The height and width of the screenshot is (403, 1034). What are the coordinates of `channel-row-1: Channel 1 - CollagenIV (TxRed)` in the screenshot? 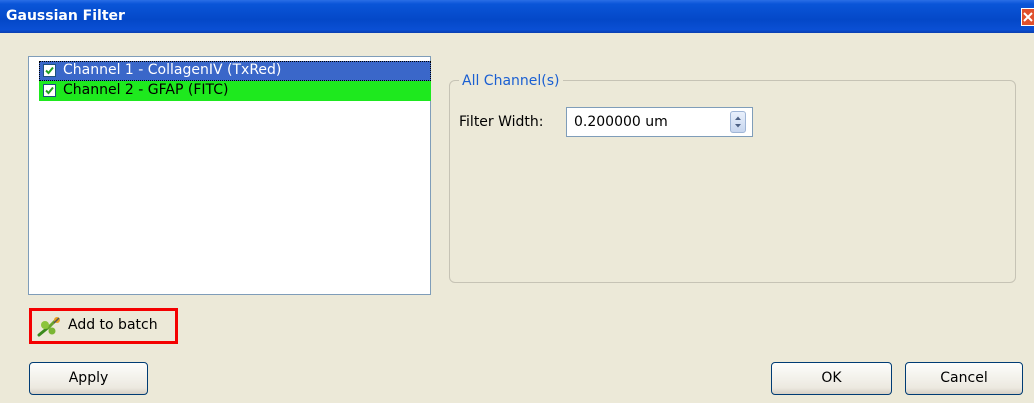 It's located at (235, 71).